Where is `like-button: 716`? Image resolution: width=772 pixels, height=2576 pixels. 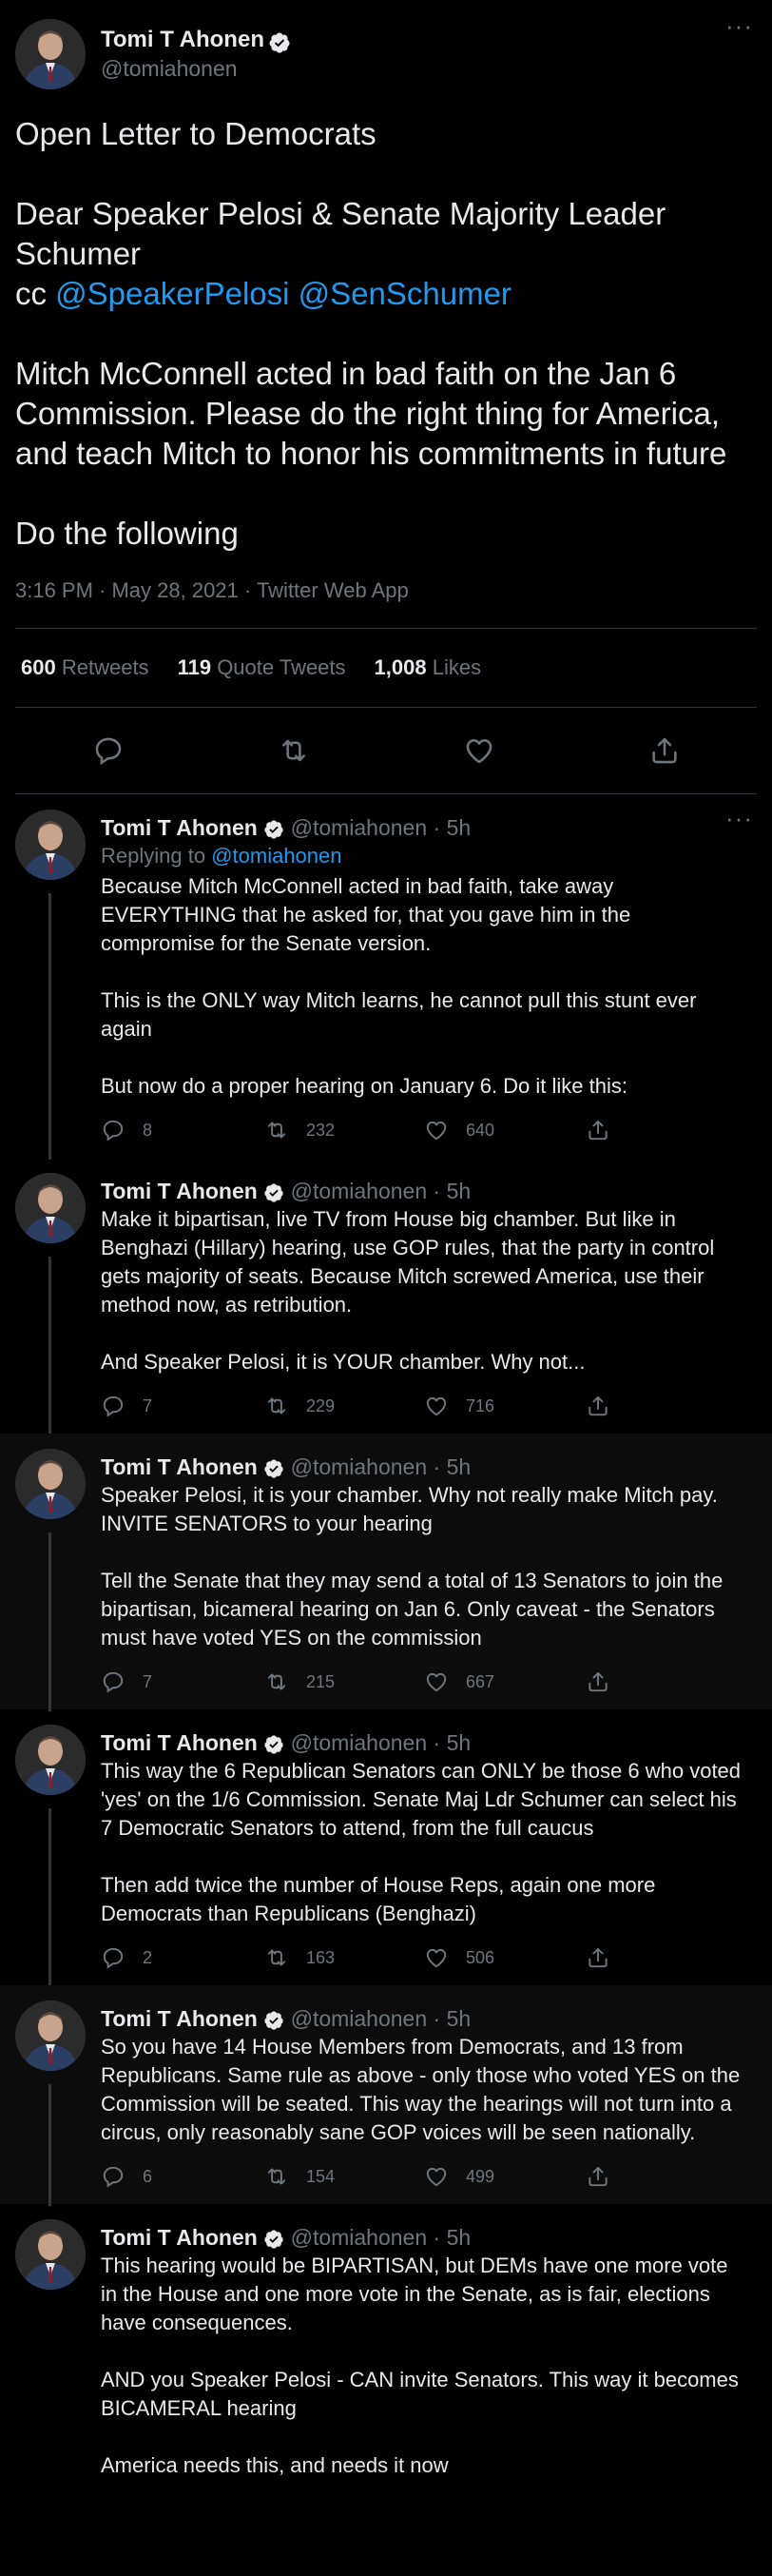 like-button: 716 is located at coordinates (505, 1406).